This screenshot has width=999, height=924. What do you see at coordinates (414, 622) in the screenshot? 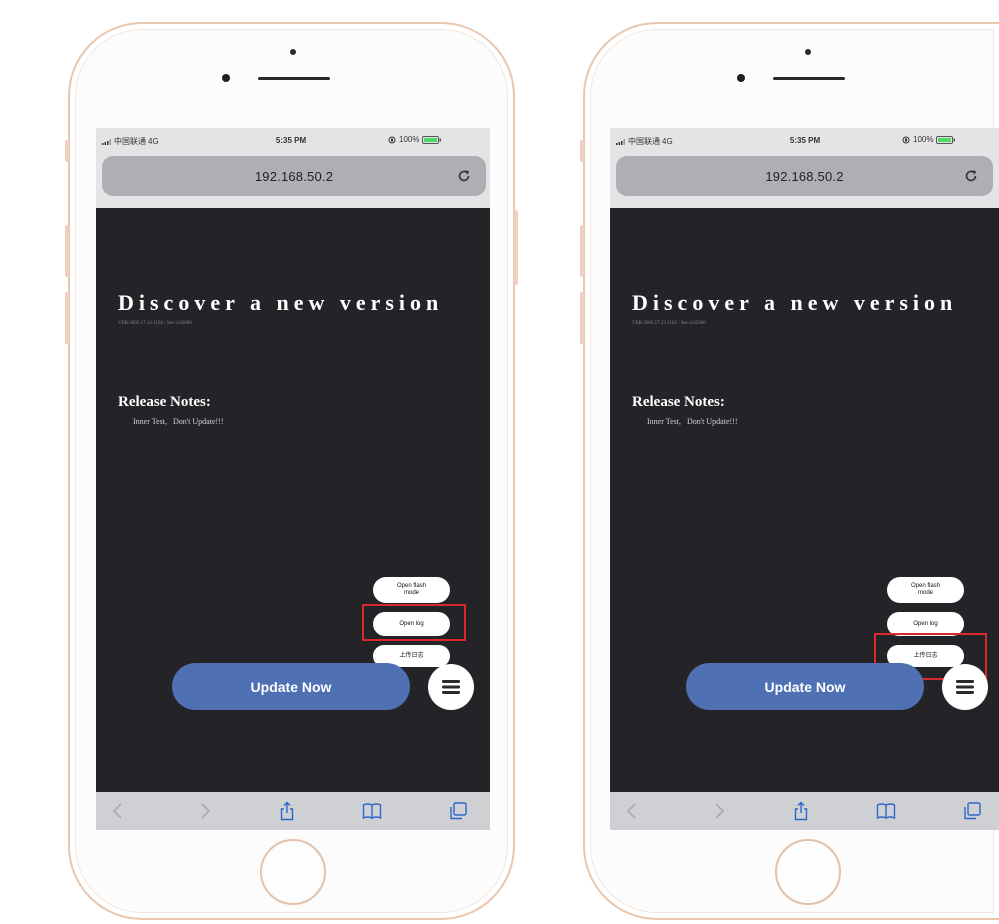
I see `highlight-box` at bounding box center [414, 622].